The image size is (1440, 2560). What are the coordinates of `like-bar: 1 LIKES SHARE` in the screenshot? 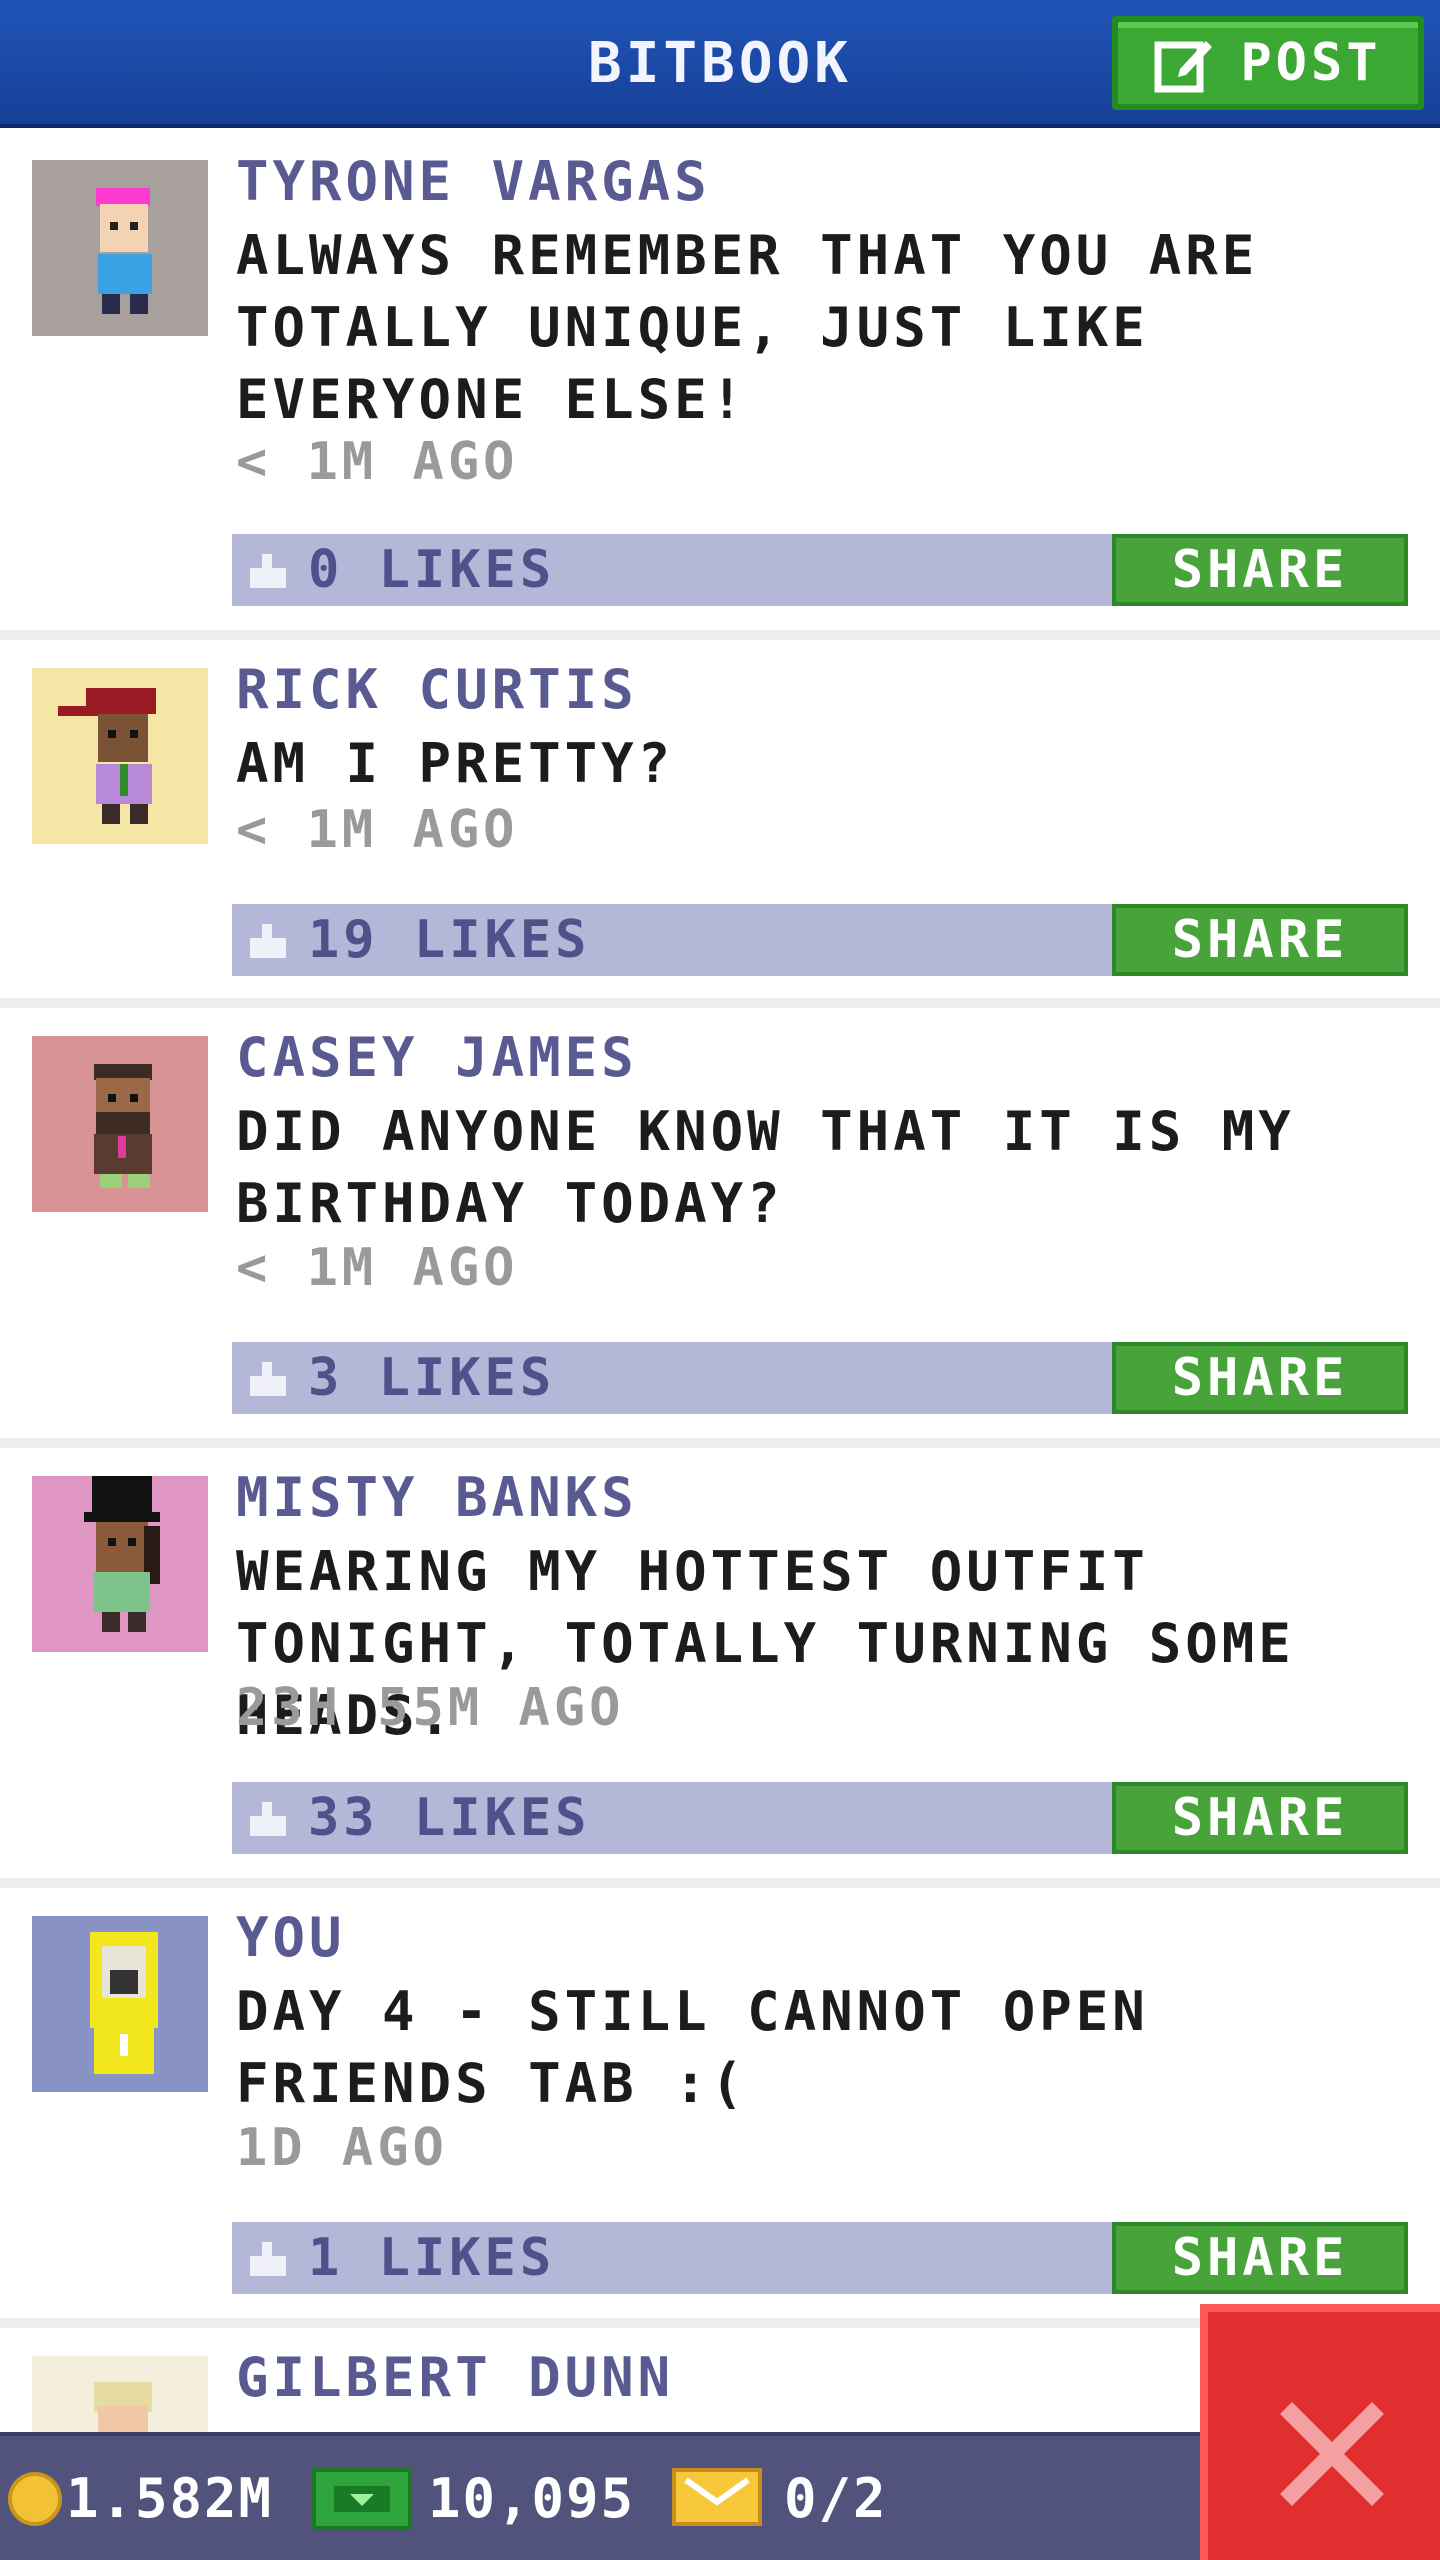 It's located at (820, 2258).